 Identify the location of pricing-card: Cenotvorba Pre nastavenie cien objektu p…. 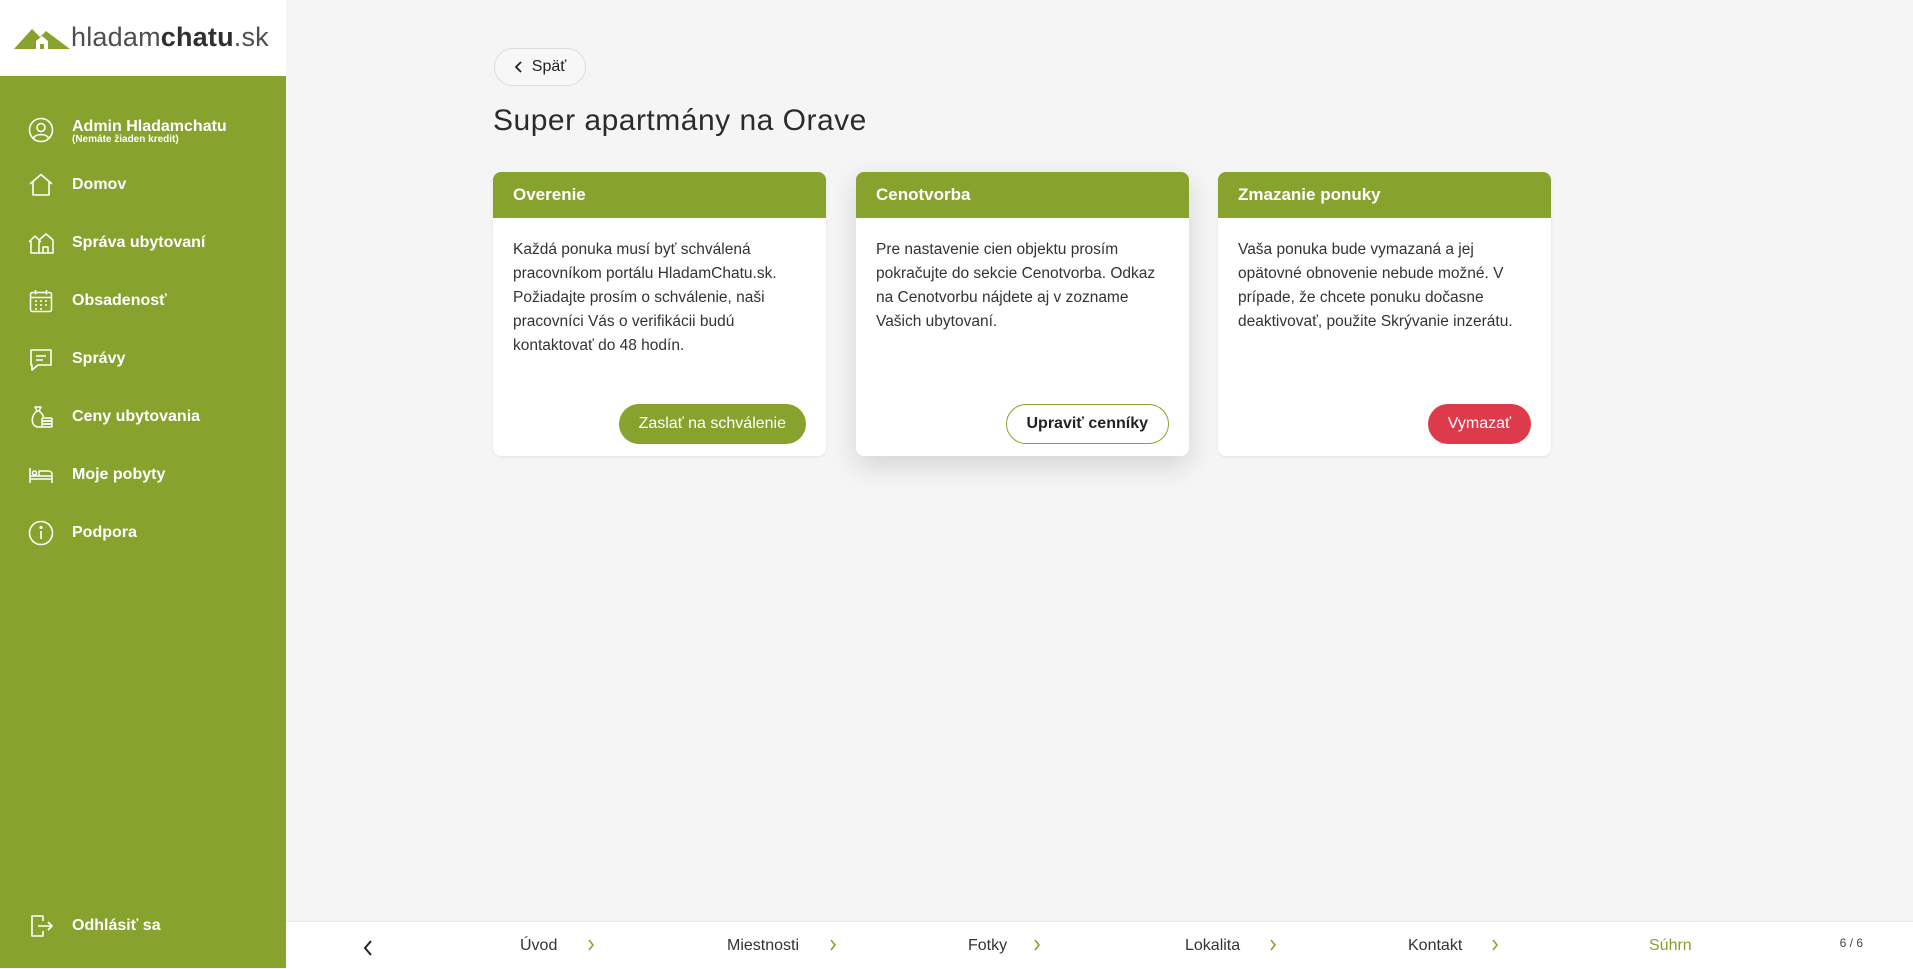
(1022, 314).